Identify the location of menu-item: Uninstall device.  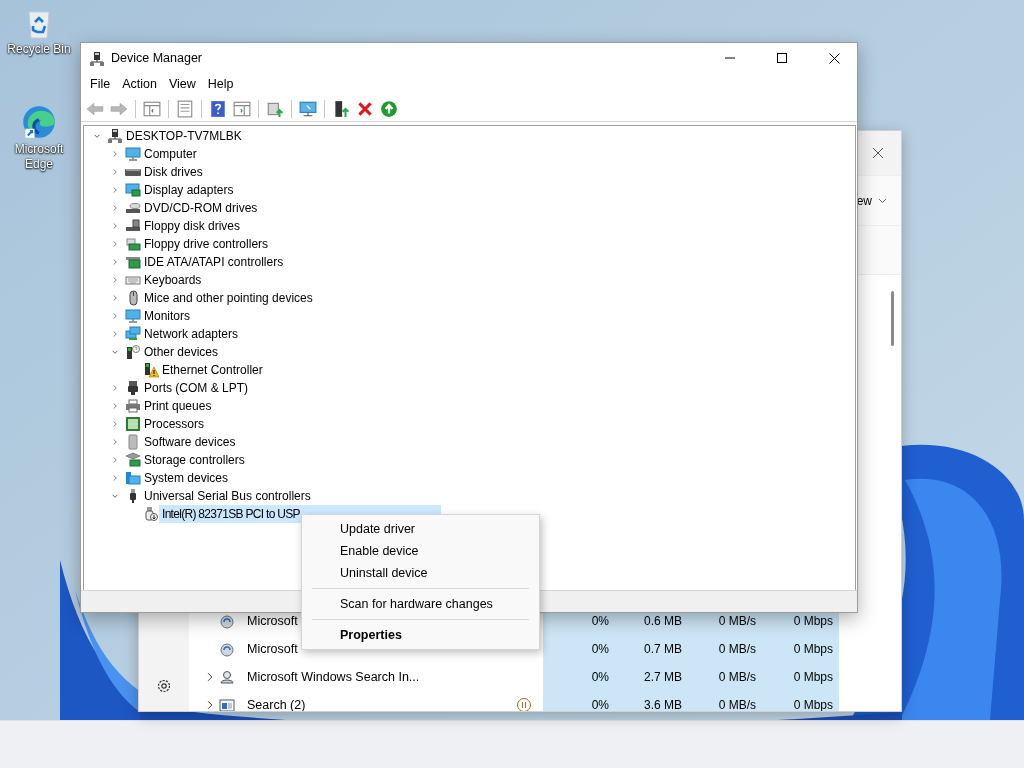
(420, 573).